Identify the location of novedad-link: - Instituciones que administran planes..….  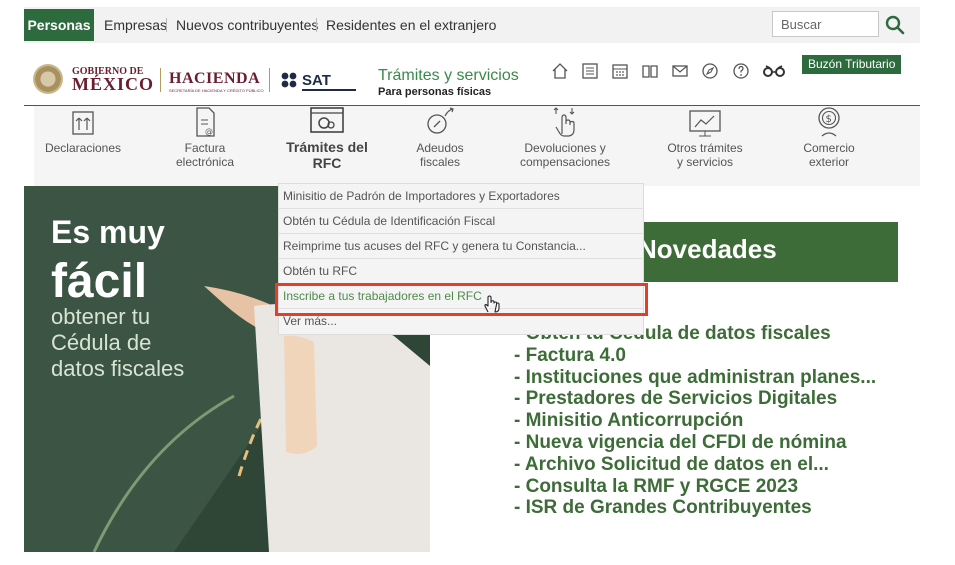
(695, 378).